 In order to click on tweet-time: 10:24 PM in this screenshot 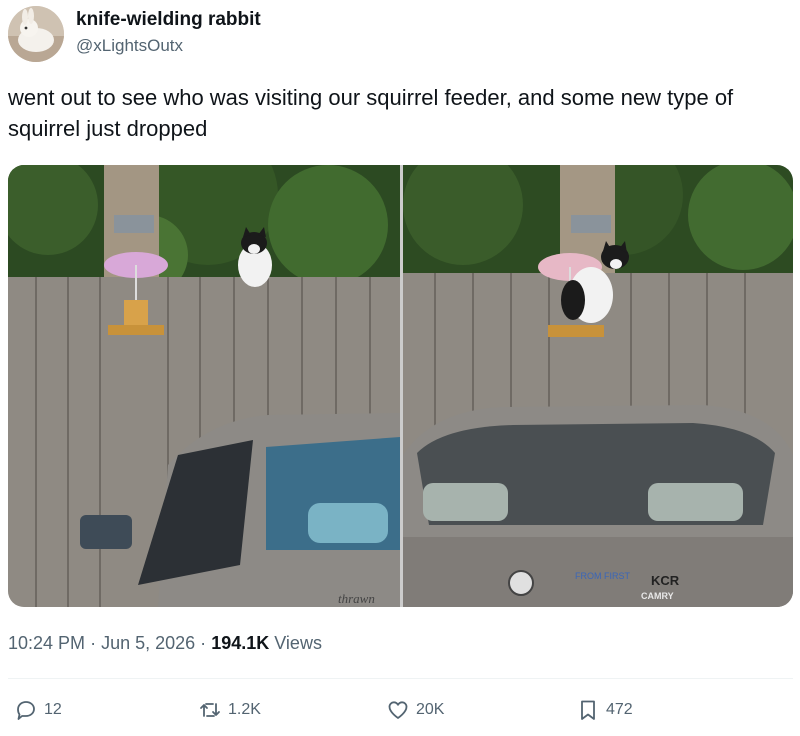, I will do `click(46, 643)`.